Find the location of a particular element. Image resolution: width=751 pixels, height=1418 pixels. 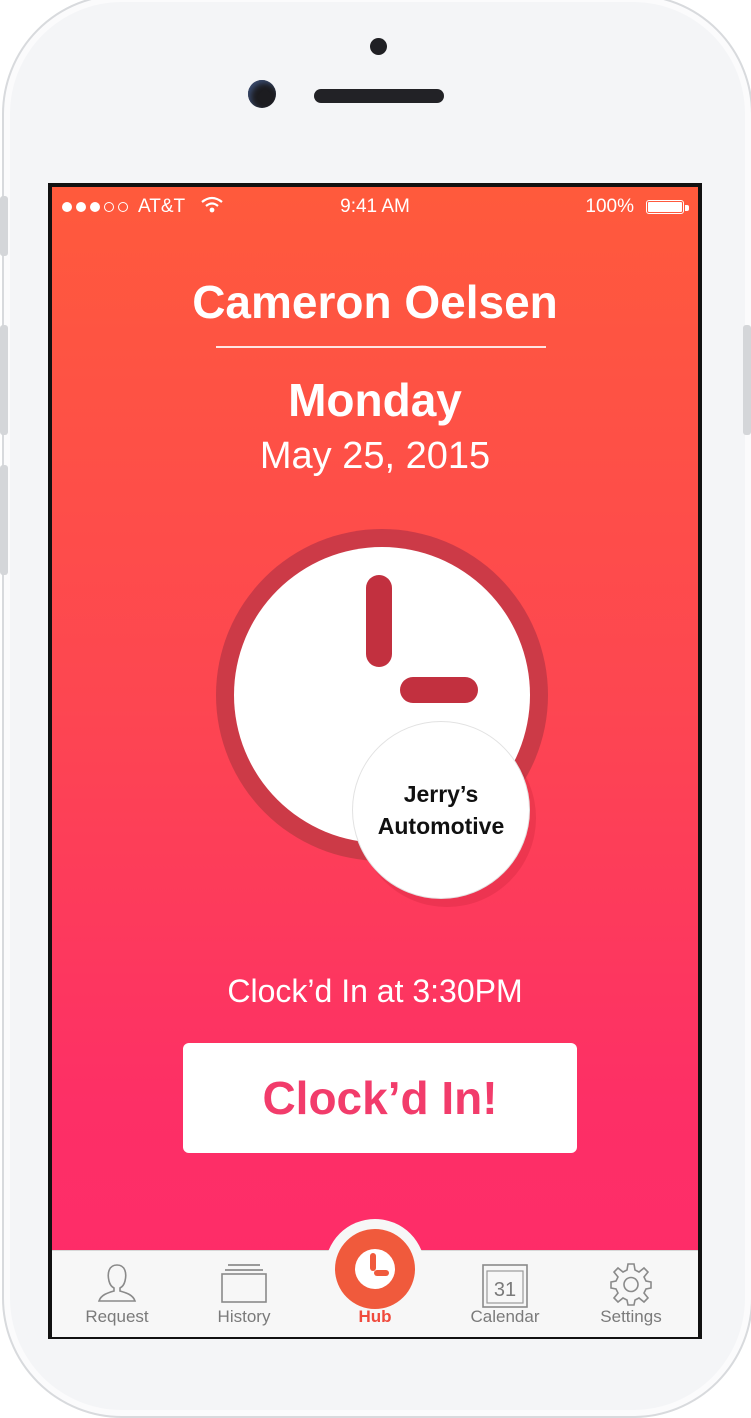

power-button is located at coordinates (747, 380).